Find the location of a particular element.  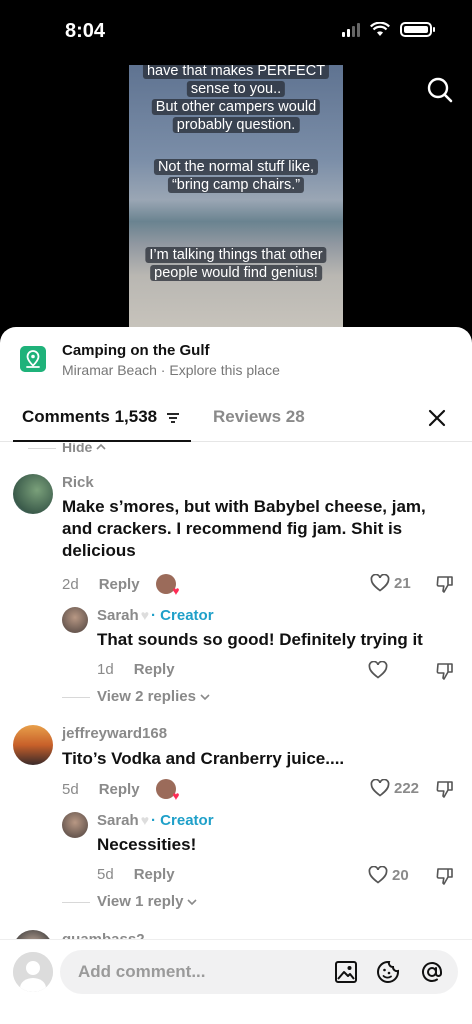

emoji-sticker-icon is located at coordinates (388, 972).